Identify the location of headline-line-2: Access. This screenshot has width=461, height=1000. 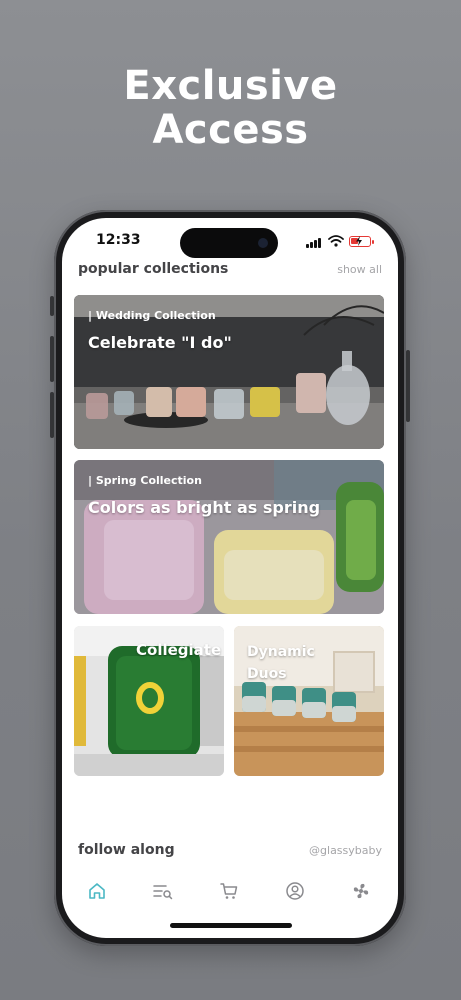
(230, 130).